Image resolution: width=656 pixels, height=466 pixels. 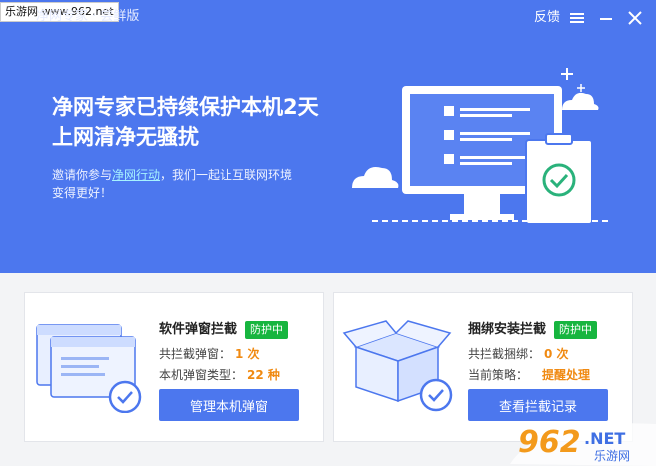 I want to click on invite-line-2: 变得更好！, so click(x=82, y=193).